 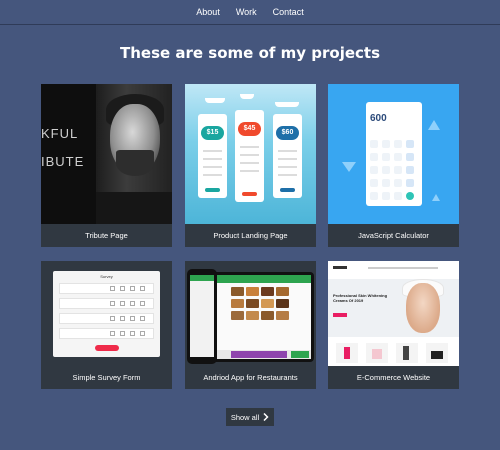 What do you see at coordinates (249, 129) in the screenshot?
I see `plan-price: $45` at bounding box center [249, 129].